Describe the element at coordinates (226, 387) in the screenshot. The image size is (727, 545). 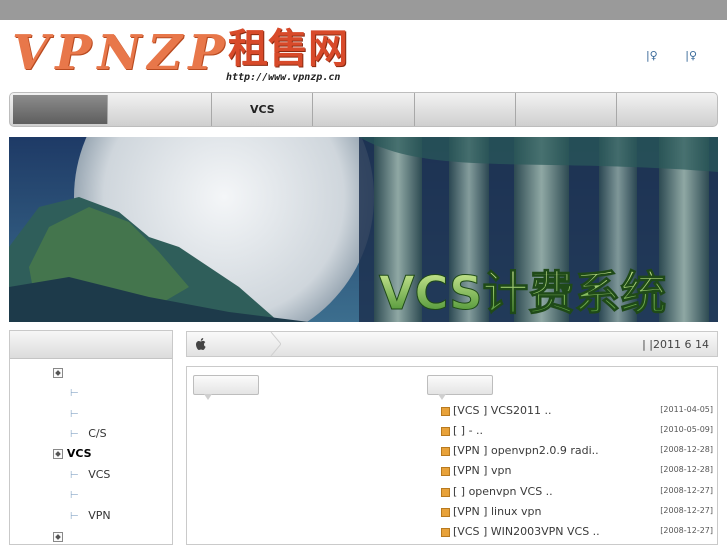
I see `tab-left` at that location.